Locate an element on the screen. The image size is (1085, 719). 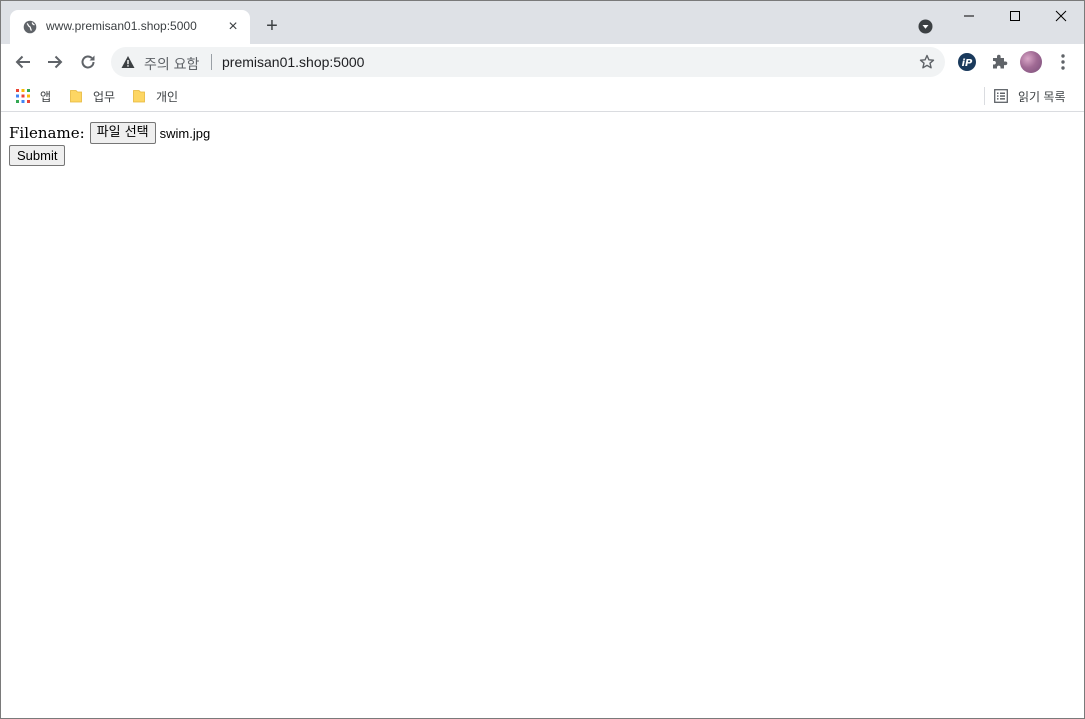
reading-list-button: 읽기 목록 is located at coordinates (1030, 96).